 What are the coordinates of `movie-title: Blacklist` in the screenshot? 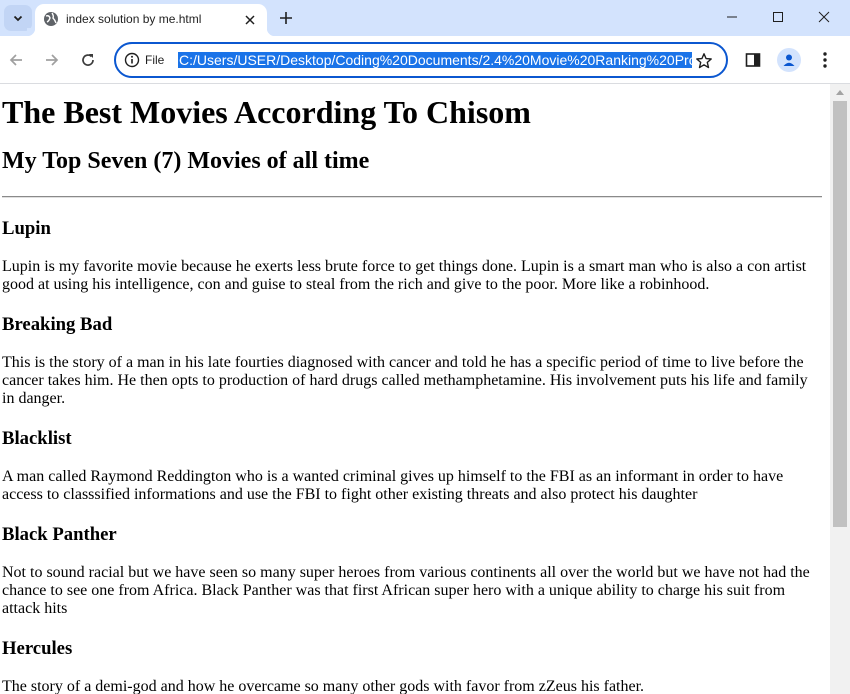 It's located at (37, 438).